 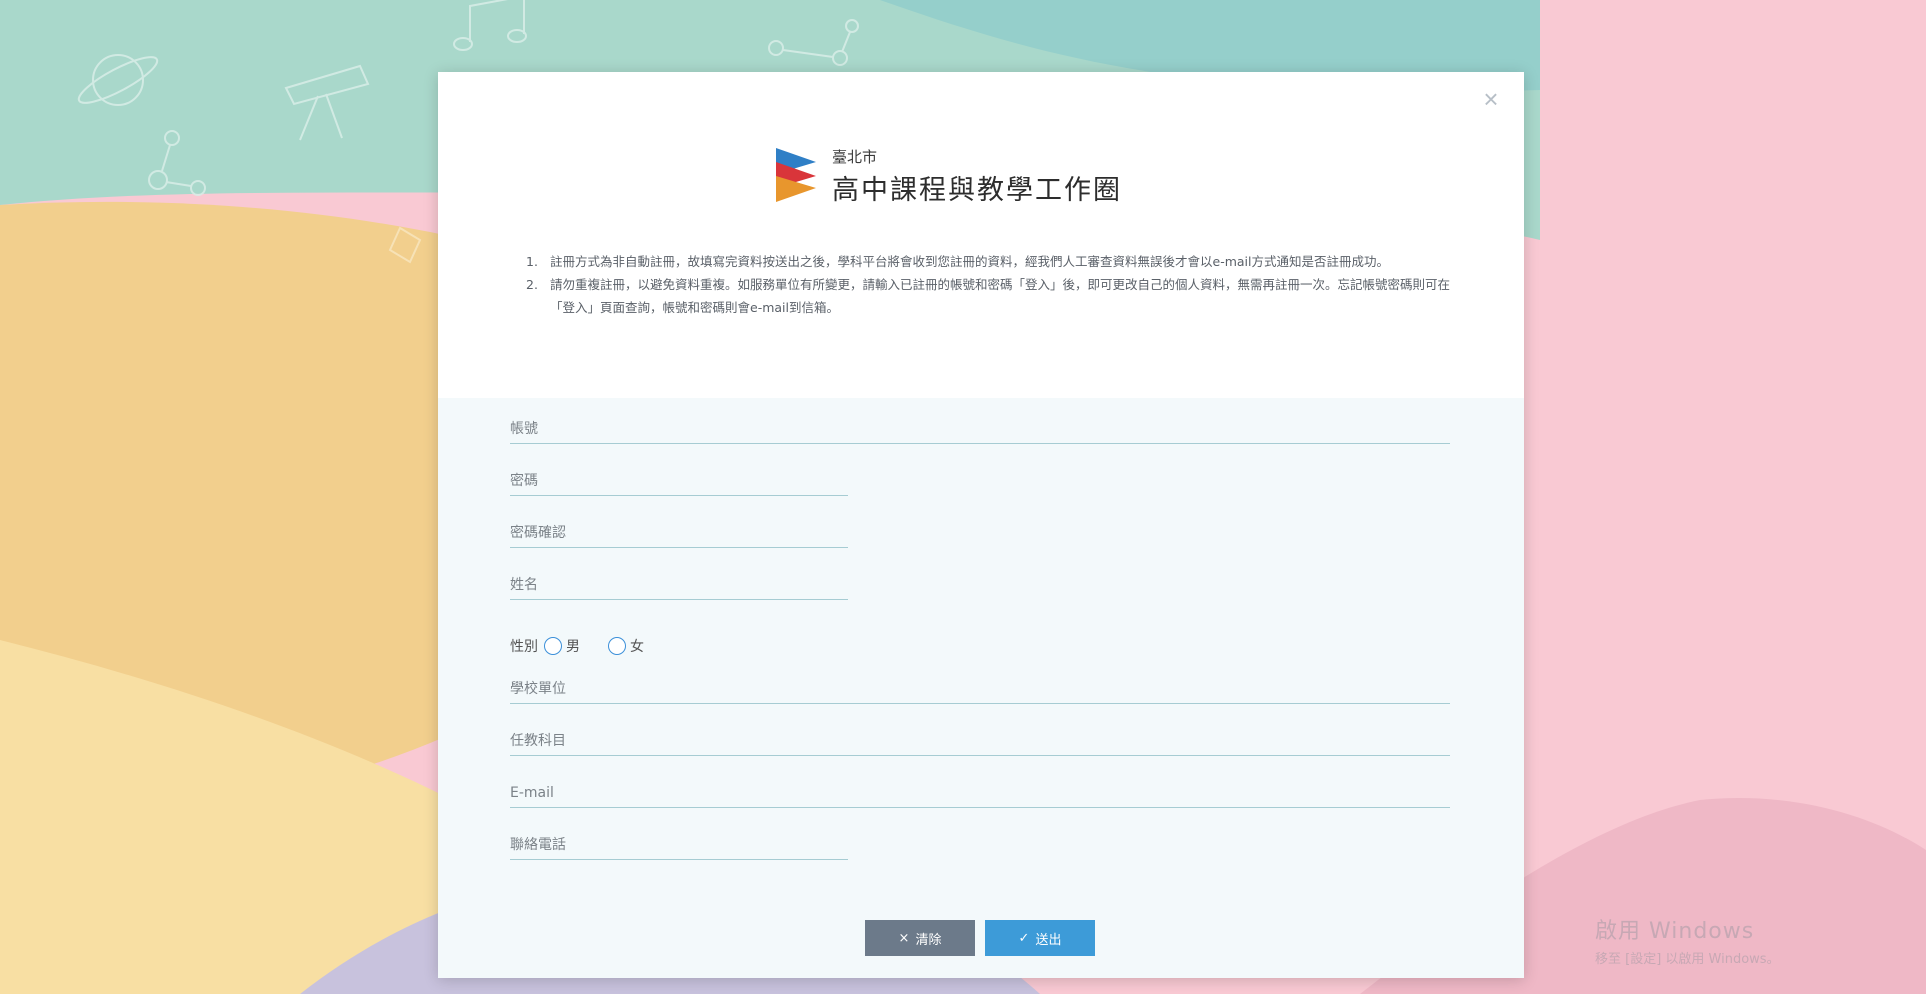 What do you see at coordinates (679, 477) in the screenshot?
I see `password-input` at bounding box center [679, 477].